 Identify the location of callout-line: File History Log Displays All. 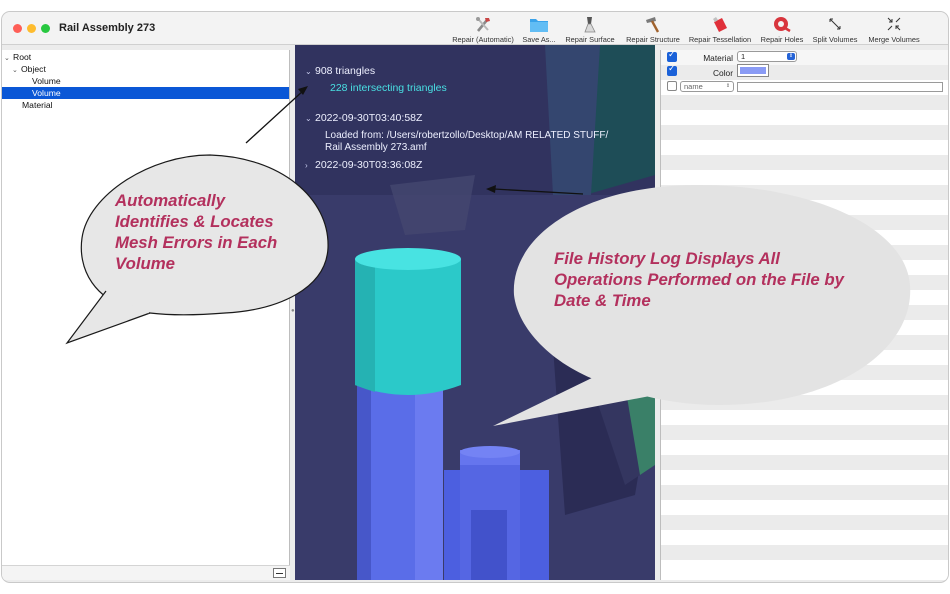
(667, 258).